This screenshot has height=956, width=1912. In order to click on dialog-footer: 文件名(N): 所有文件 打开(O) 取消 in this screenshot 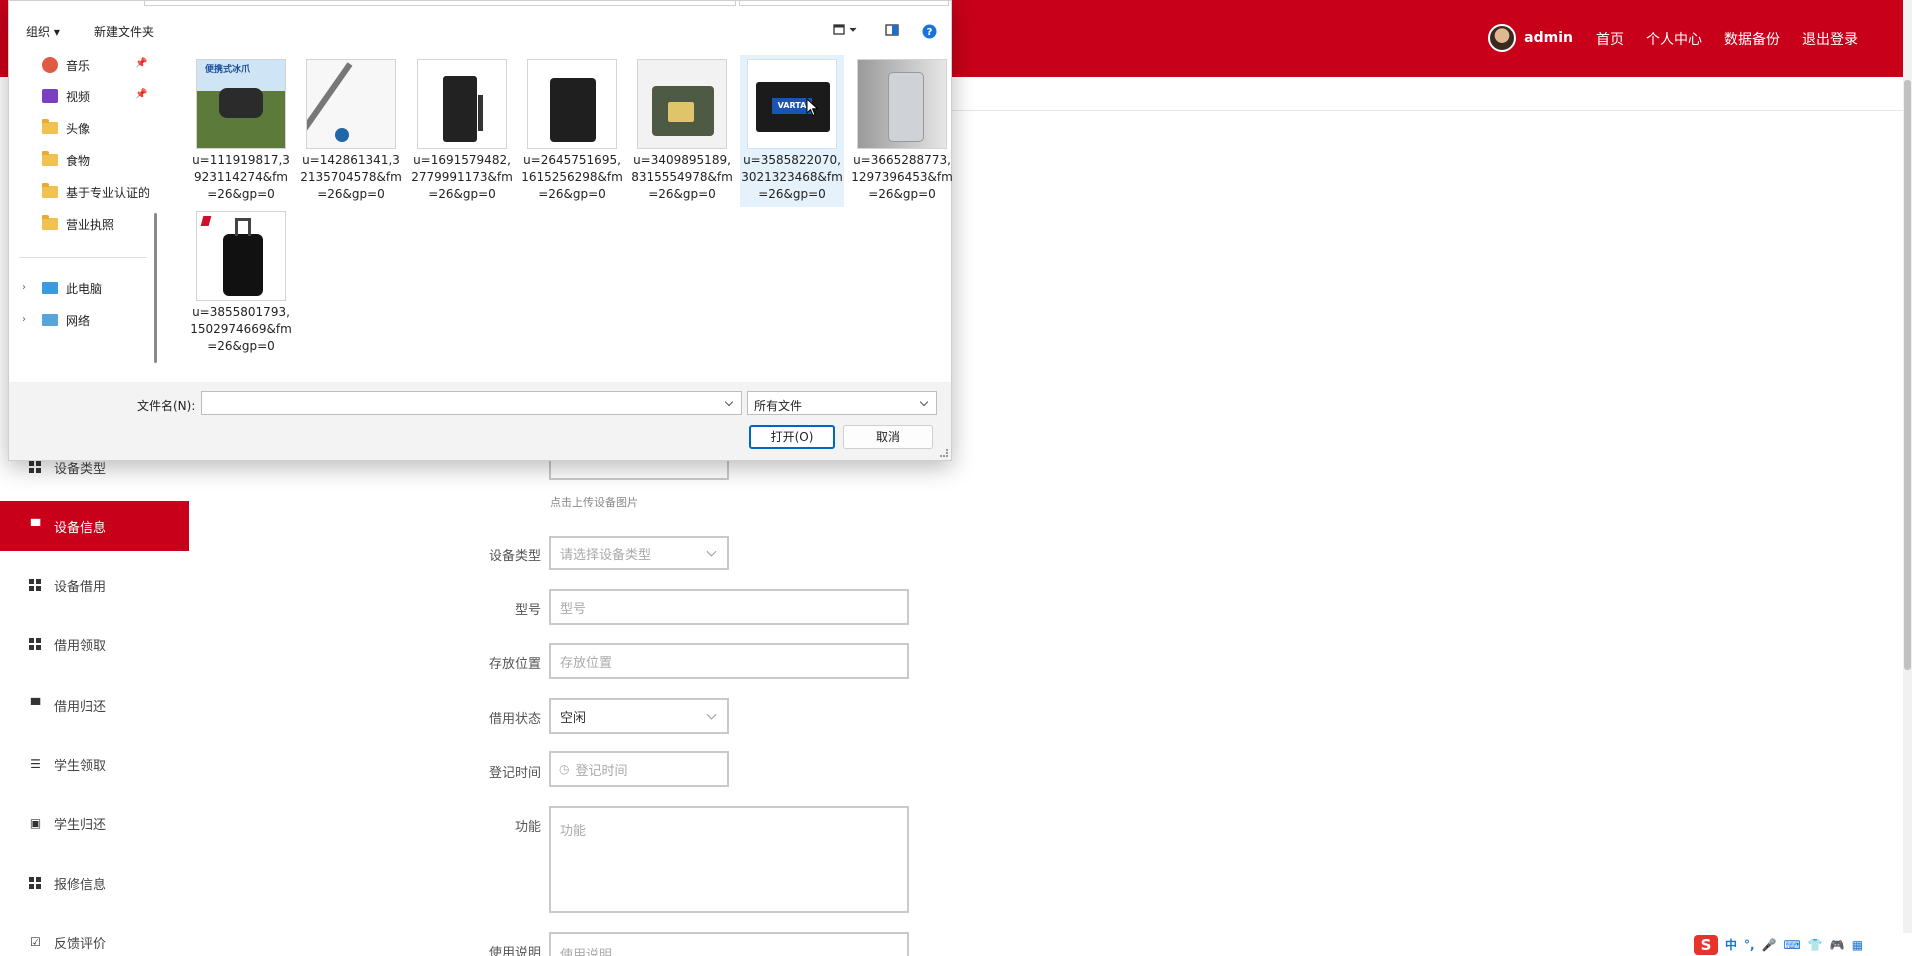, I will do `click(480, 421)`.